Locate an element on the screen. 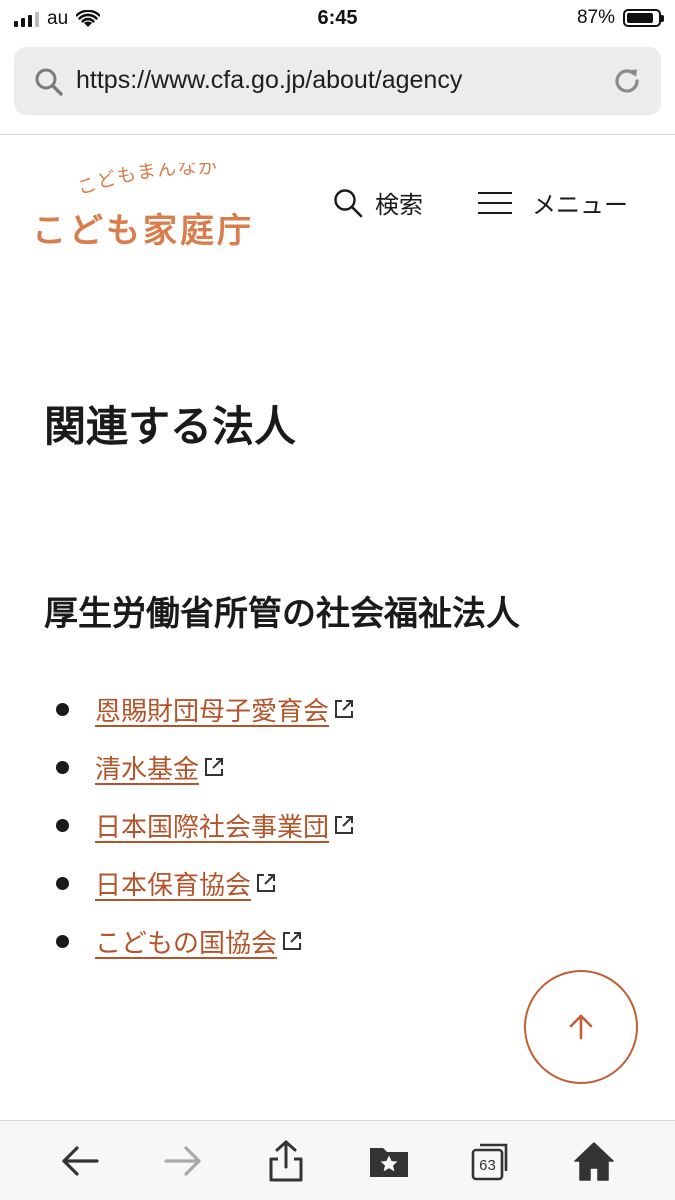 The width and height of the screenshot is (675, 1200). tabs-button: 63 is located at coordinates (490, 1161).